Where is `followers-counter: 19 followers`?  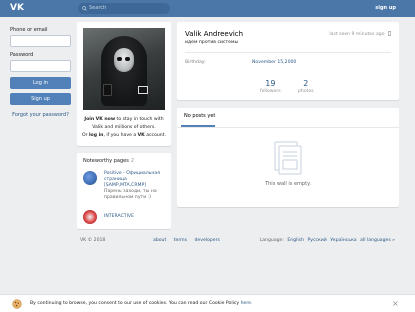
followers-counter: 19 followers is located at coordinates (270, 86).